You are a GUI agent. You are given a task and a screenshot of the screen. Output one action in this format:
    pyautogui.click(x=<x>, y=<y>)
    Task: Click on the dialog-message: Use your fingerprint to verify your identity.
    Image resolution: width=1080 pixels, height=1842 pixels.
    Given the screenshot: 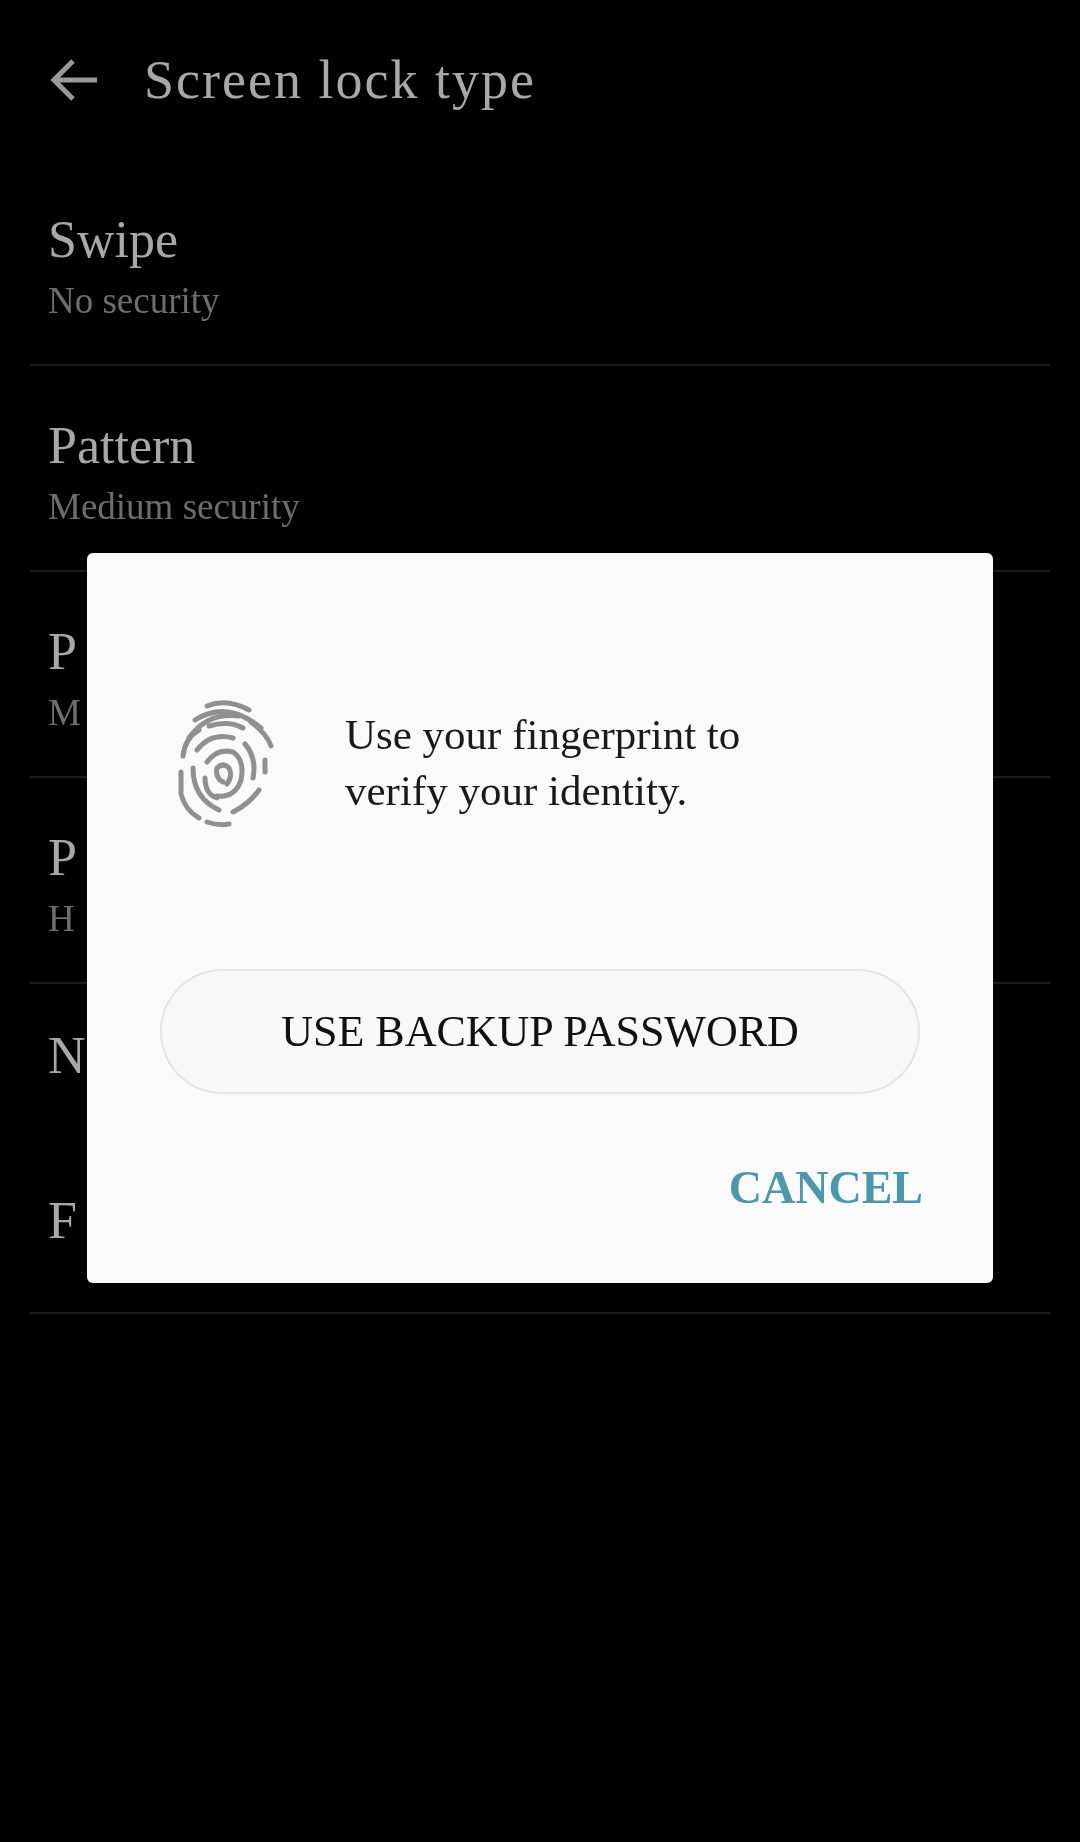 What is the action you would take?
    pyautogui.click(x=543, y=763)
    